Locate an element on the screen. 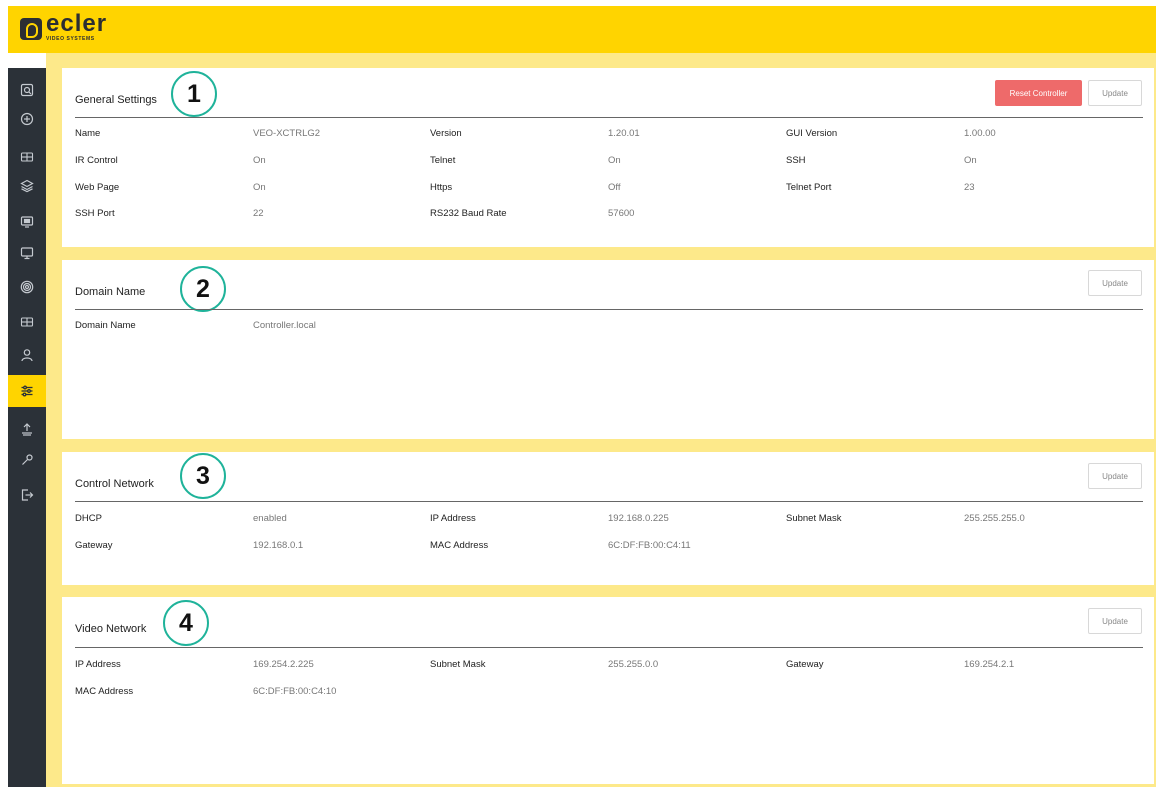  sidebar-item-layers is located at coordinates (27, 186).